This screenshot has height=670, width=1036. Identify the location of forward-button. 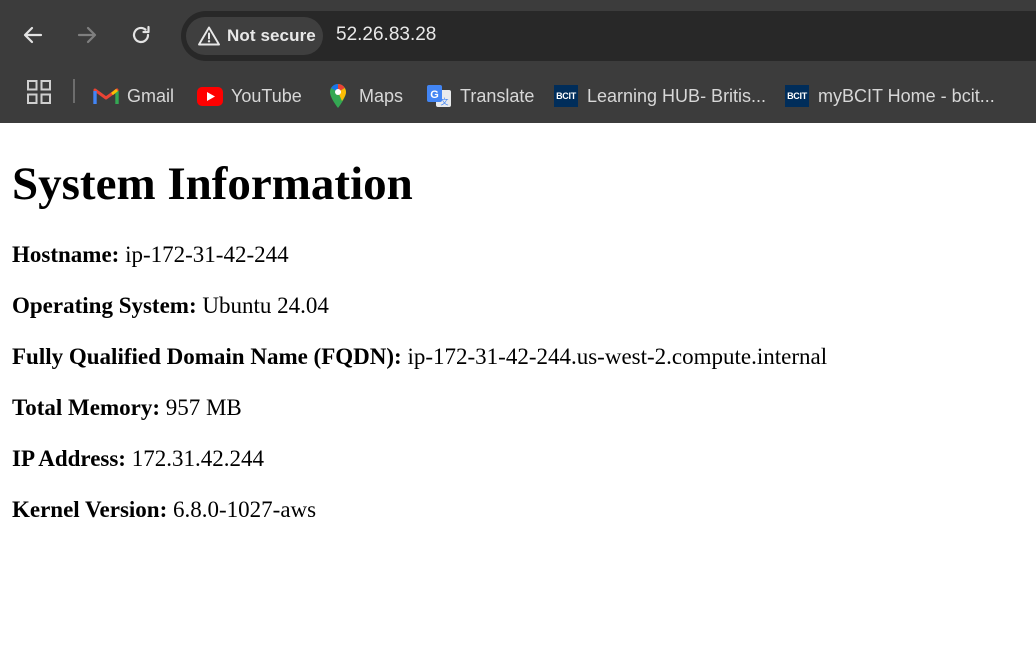
(87, 35).